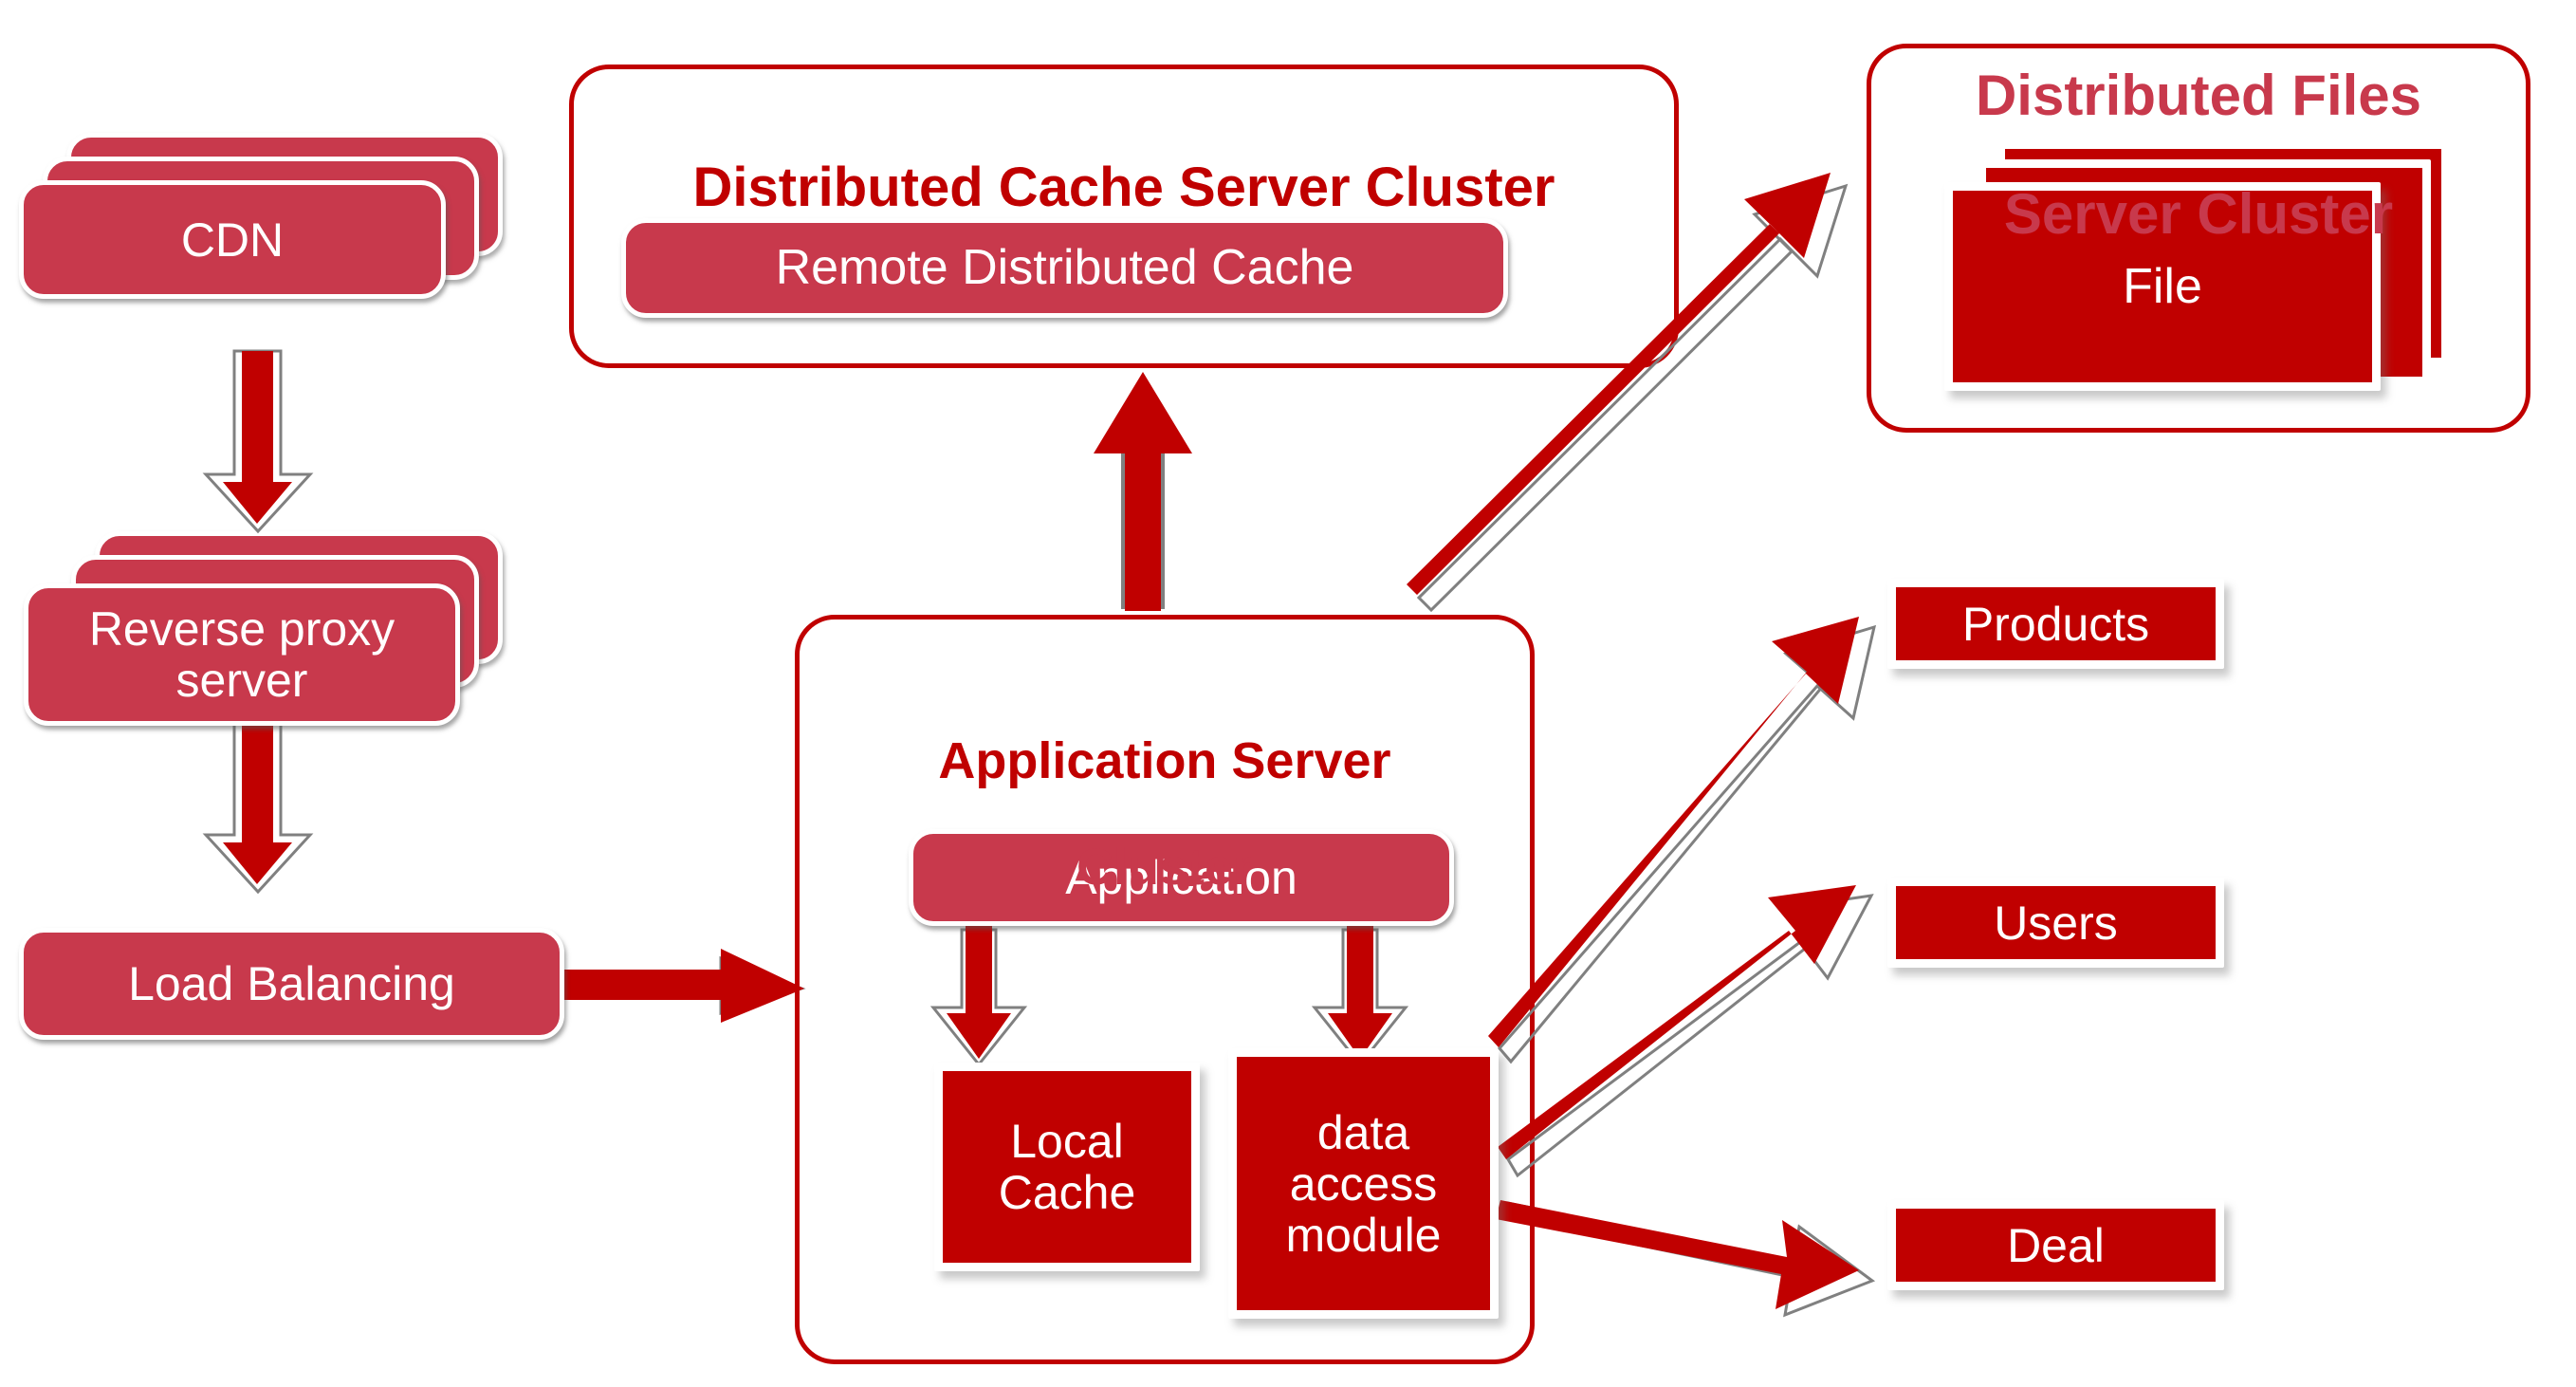  I want to click on node-products: Products, so click(2055, 624).